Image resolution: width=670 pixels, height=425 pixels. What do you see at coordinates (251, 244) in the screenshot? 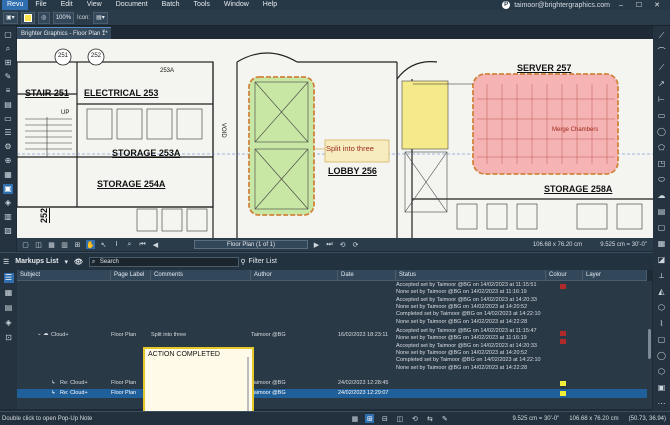
I see `page-indicator: Floor Plan (1 of 1)` at bounding box center [251, 244].